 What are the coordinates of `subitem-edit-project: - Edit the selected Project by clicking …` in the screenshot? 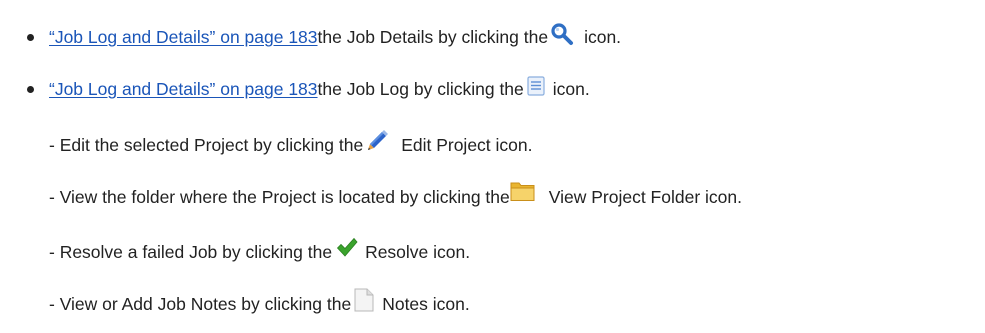 It's located at (291, 143).